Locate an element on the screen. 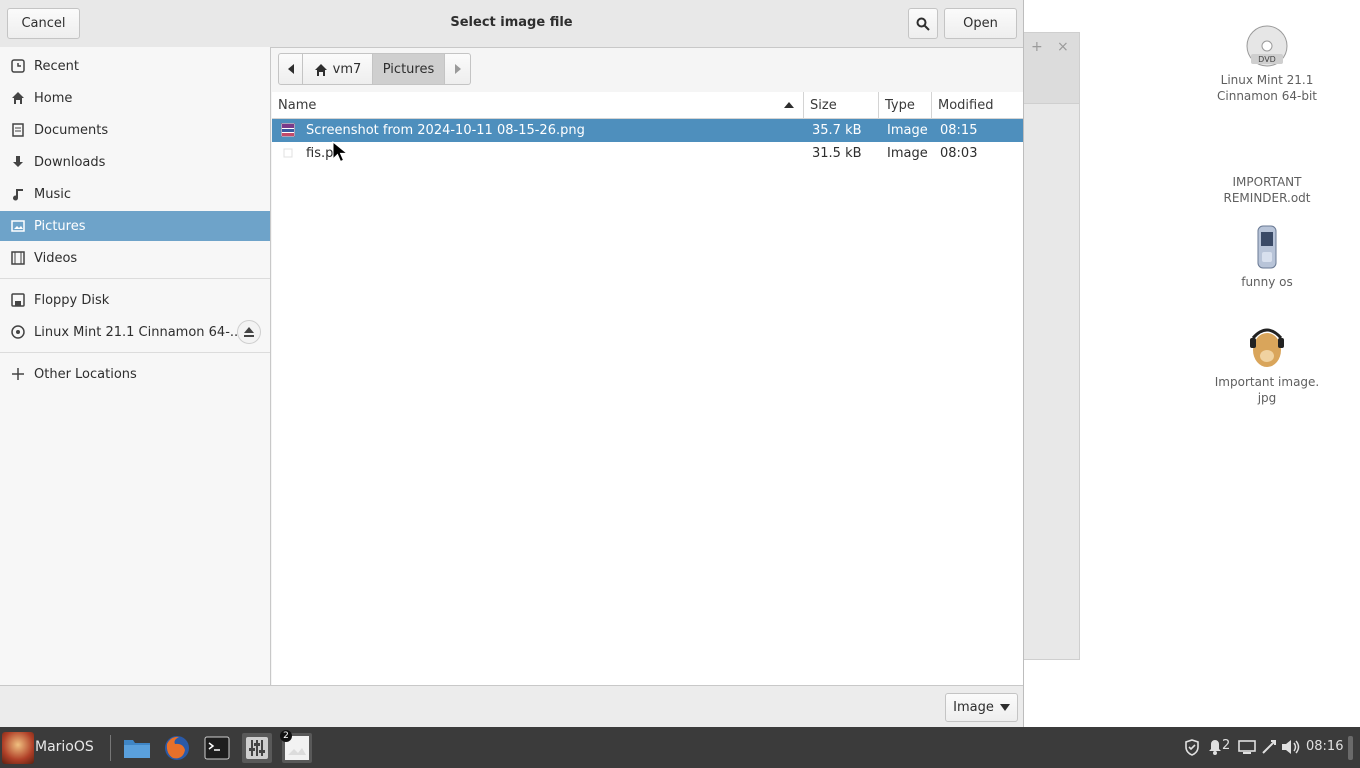 This screenshot has width=1360, height=768. file-size: 35.7 kB is located at coordinates (837, 130).